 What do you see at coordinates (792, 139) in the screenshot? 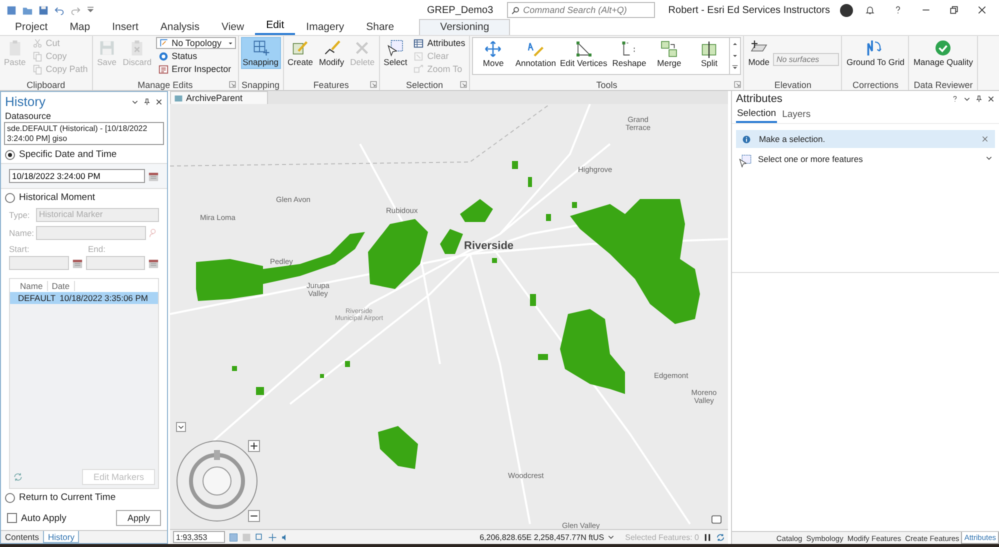
I see `info-message: Make a selection.` at bounding box center [792, 139].